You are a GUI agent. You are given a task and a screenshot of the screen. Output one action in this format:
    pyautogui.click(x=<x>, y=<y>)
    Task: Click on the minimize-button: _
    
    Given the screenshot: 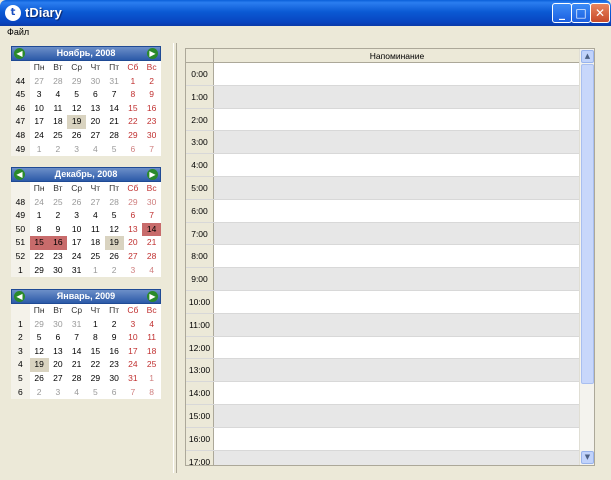 What is the action you would take?
    pyautogui.click(x=562, y=13)
    